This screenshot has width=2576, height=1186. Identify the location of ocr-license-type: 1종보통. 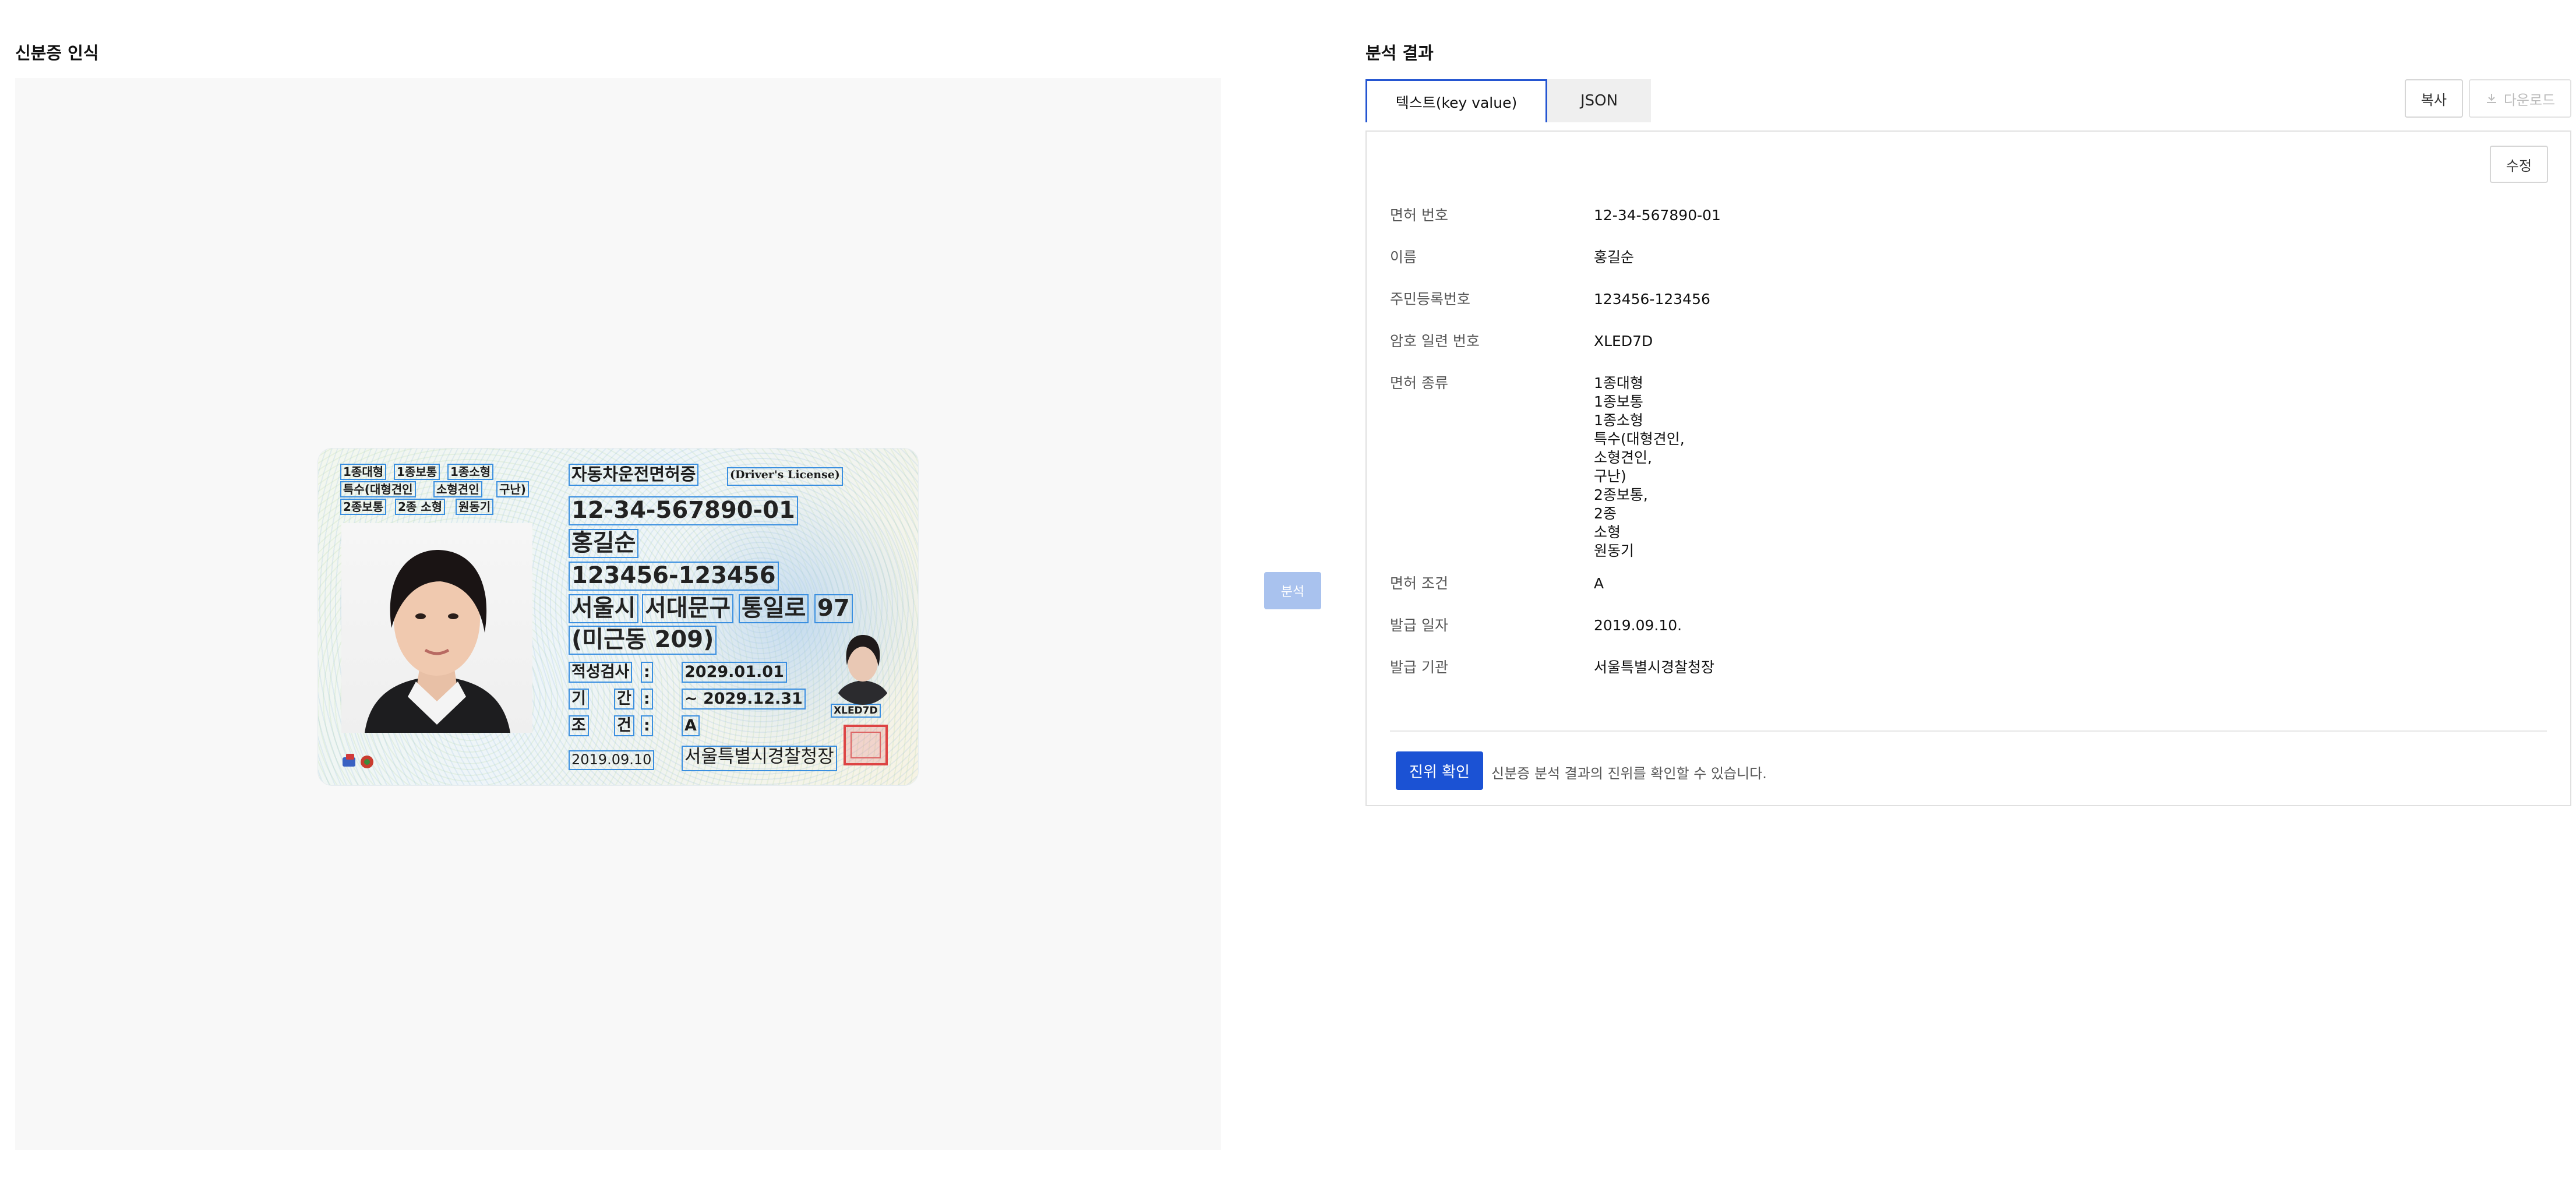
(417, 472).